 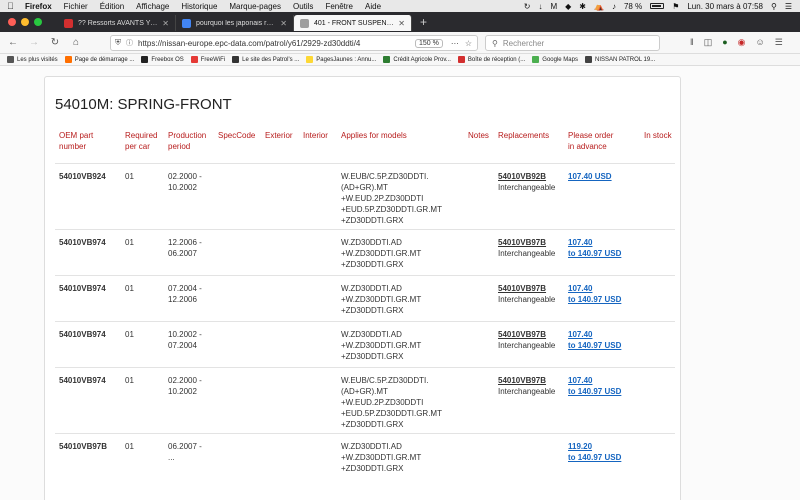 I want to click on sidebar-icon: ◫, so click(x=708, y=42).